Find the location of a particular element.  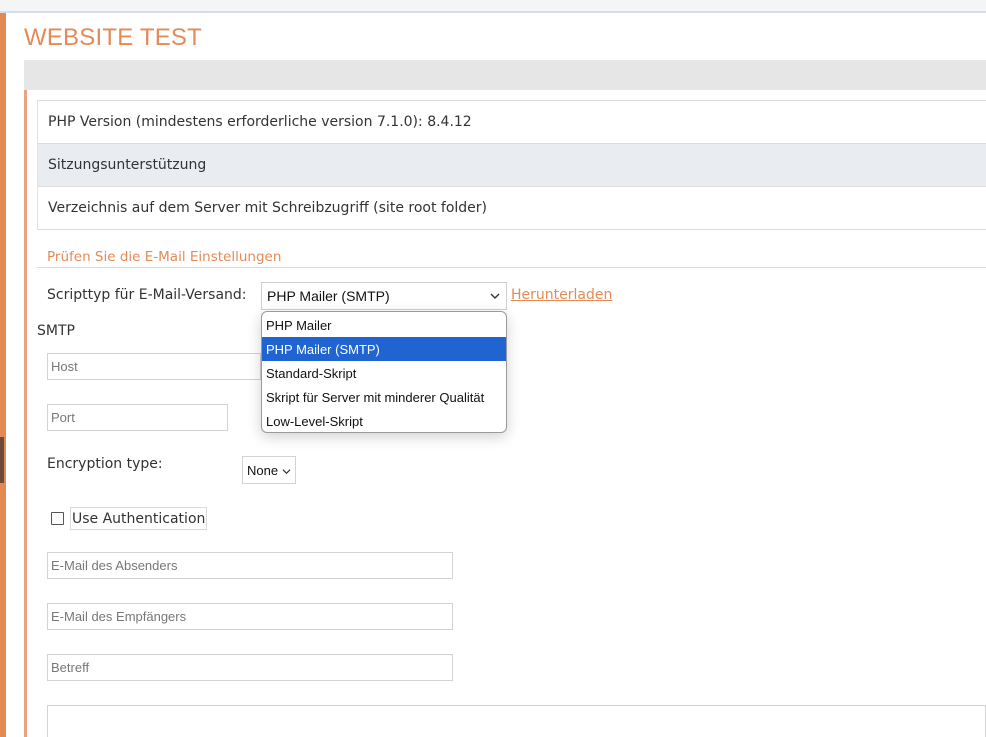

sender-email-input: E-Mail des Absenders is located at coordinates (250, 565).